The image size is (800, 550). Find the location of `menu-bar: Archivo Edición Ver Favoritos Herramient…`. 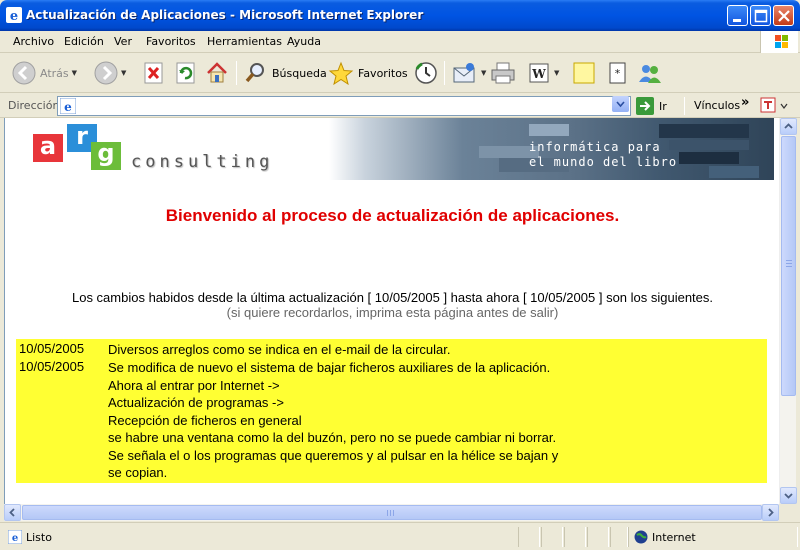

menu-bar: Archivo Edición Ver Favoritos Herramient… is located at coordinates (400, 42).